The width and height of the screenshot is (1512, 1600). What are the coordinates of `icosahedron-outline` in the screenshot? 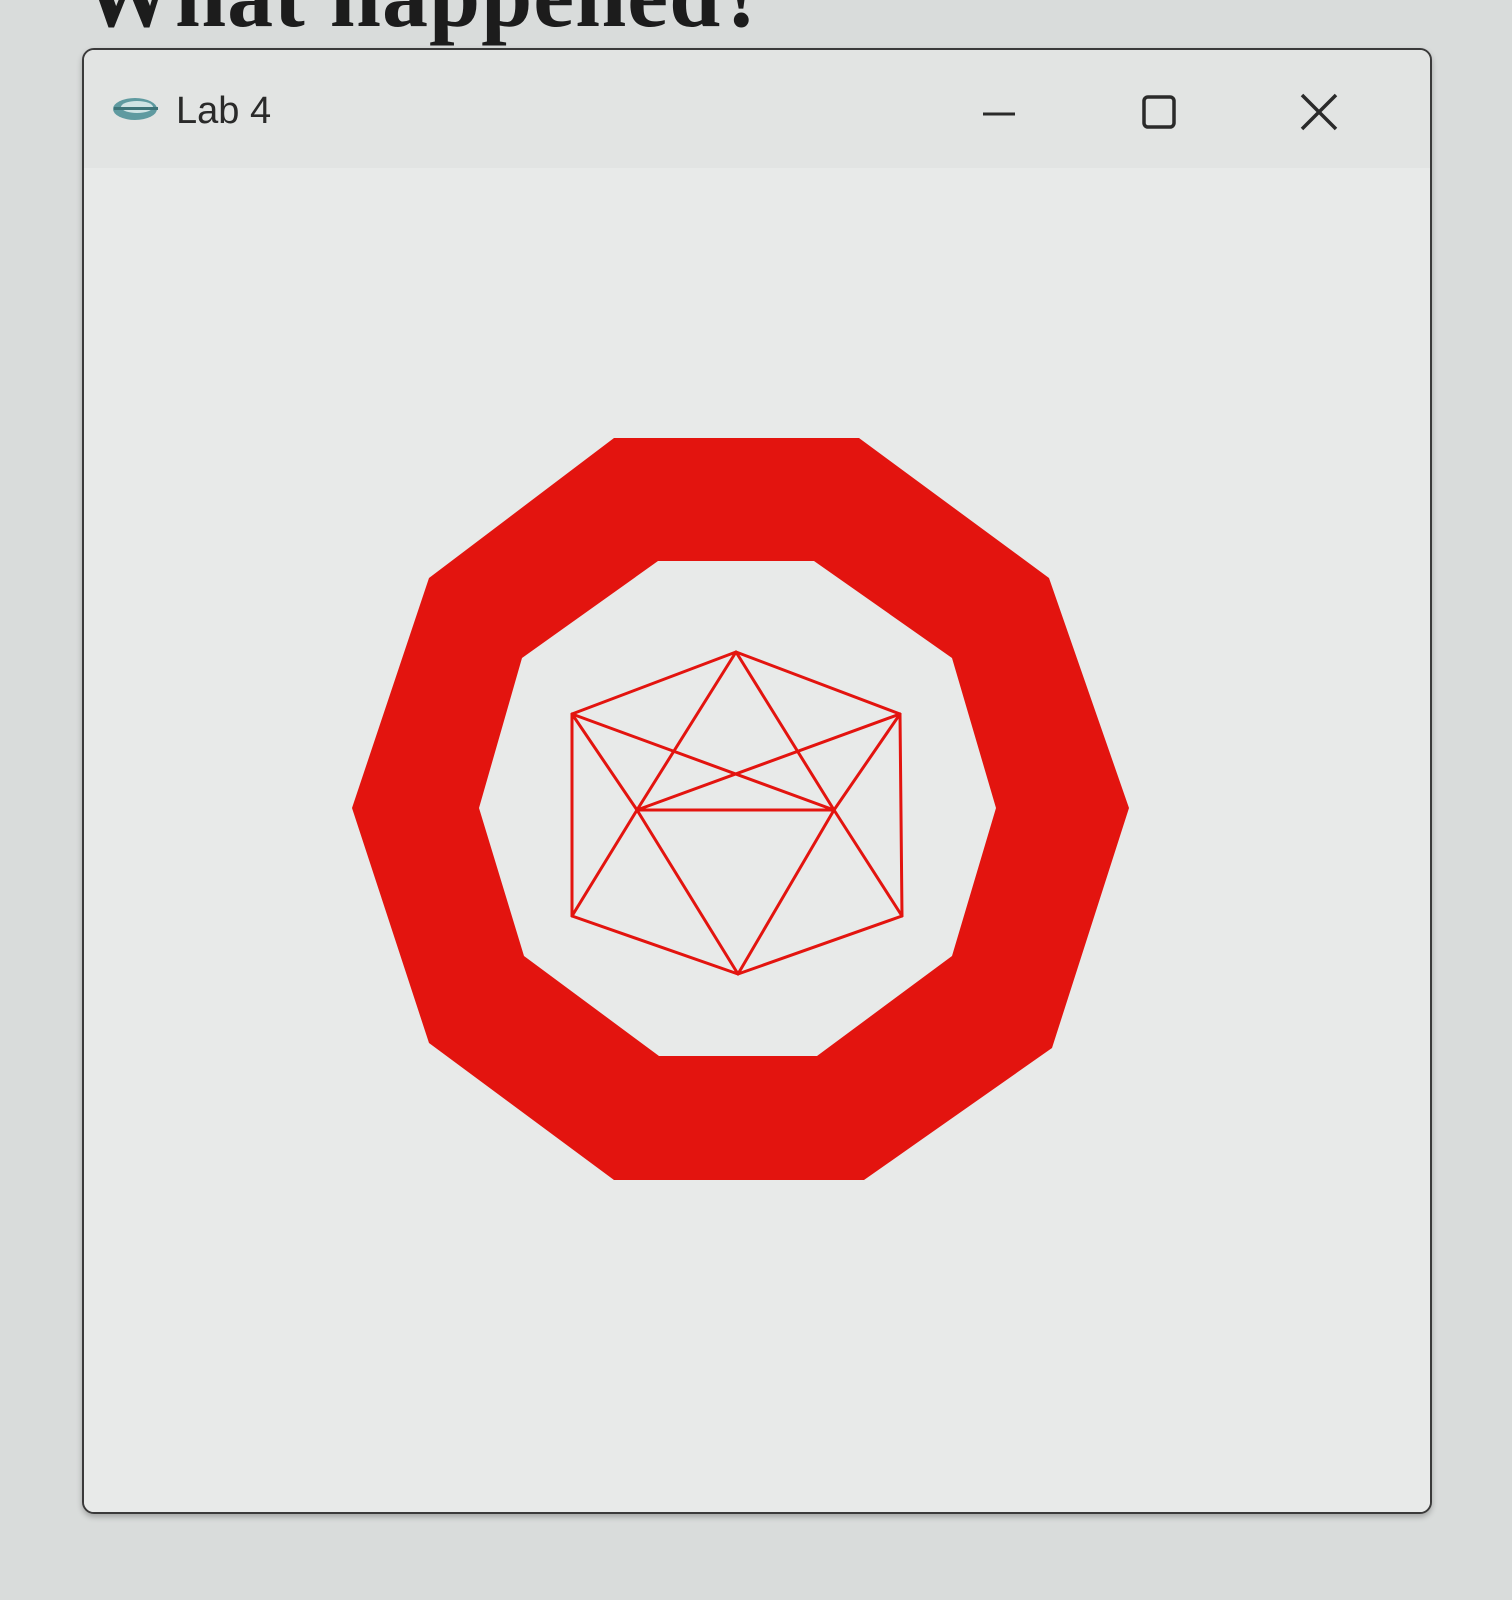 It's located at (737, 813).